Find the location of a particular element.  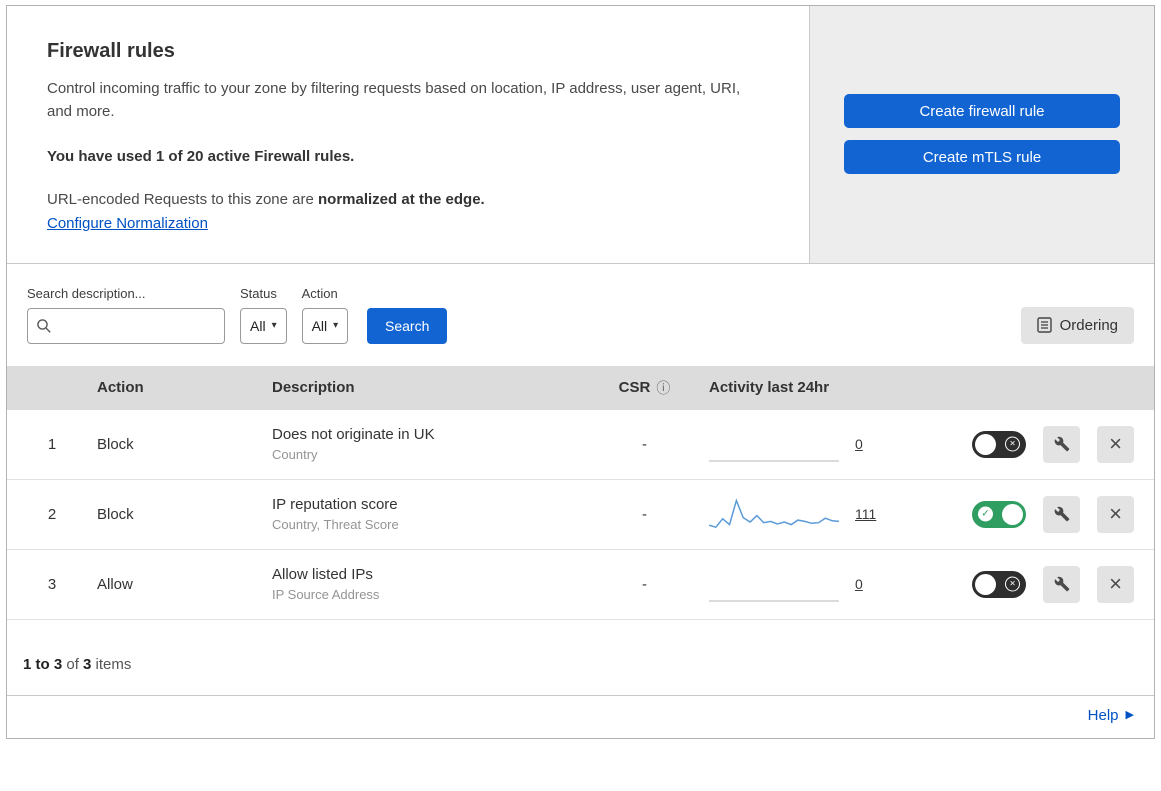

create-firewall-rule-button: Create firewall rule is located at coordinates (982, 111).